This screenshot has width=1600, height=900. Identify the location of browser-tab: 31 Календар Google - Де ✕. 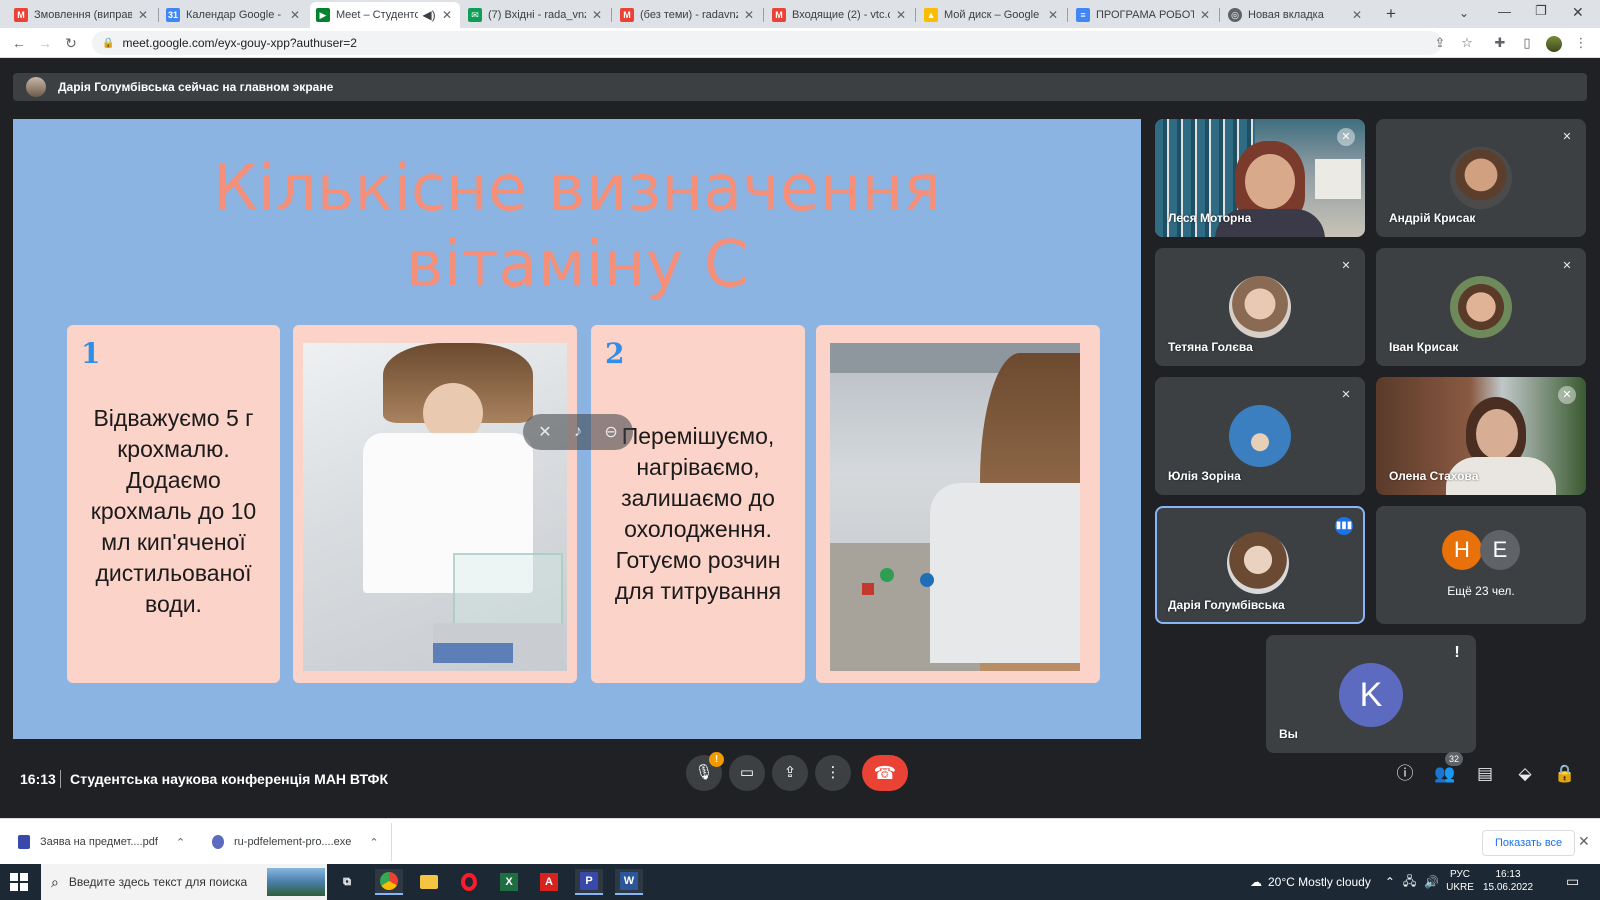
(234, 15).